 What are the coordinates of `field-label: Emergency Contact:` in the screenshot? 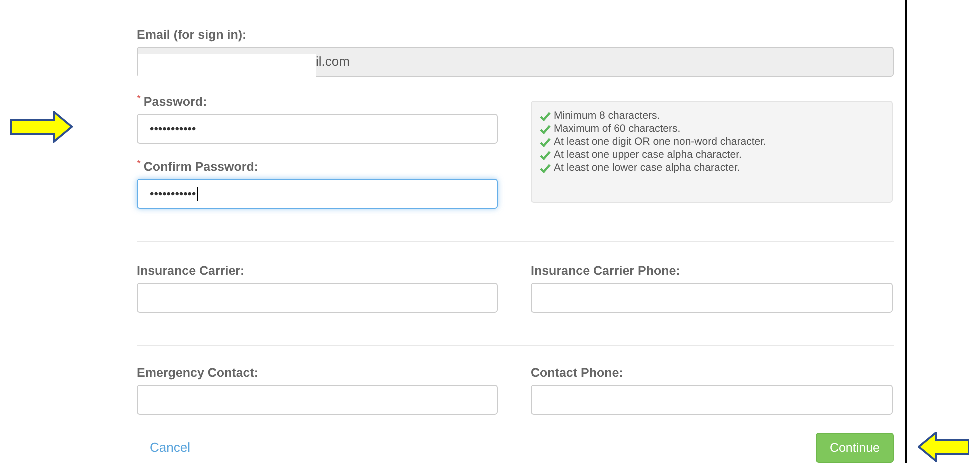 It's located at (198, 373).